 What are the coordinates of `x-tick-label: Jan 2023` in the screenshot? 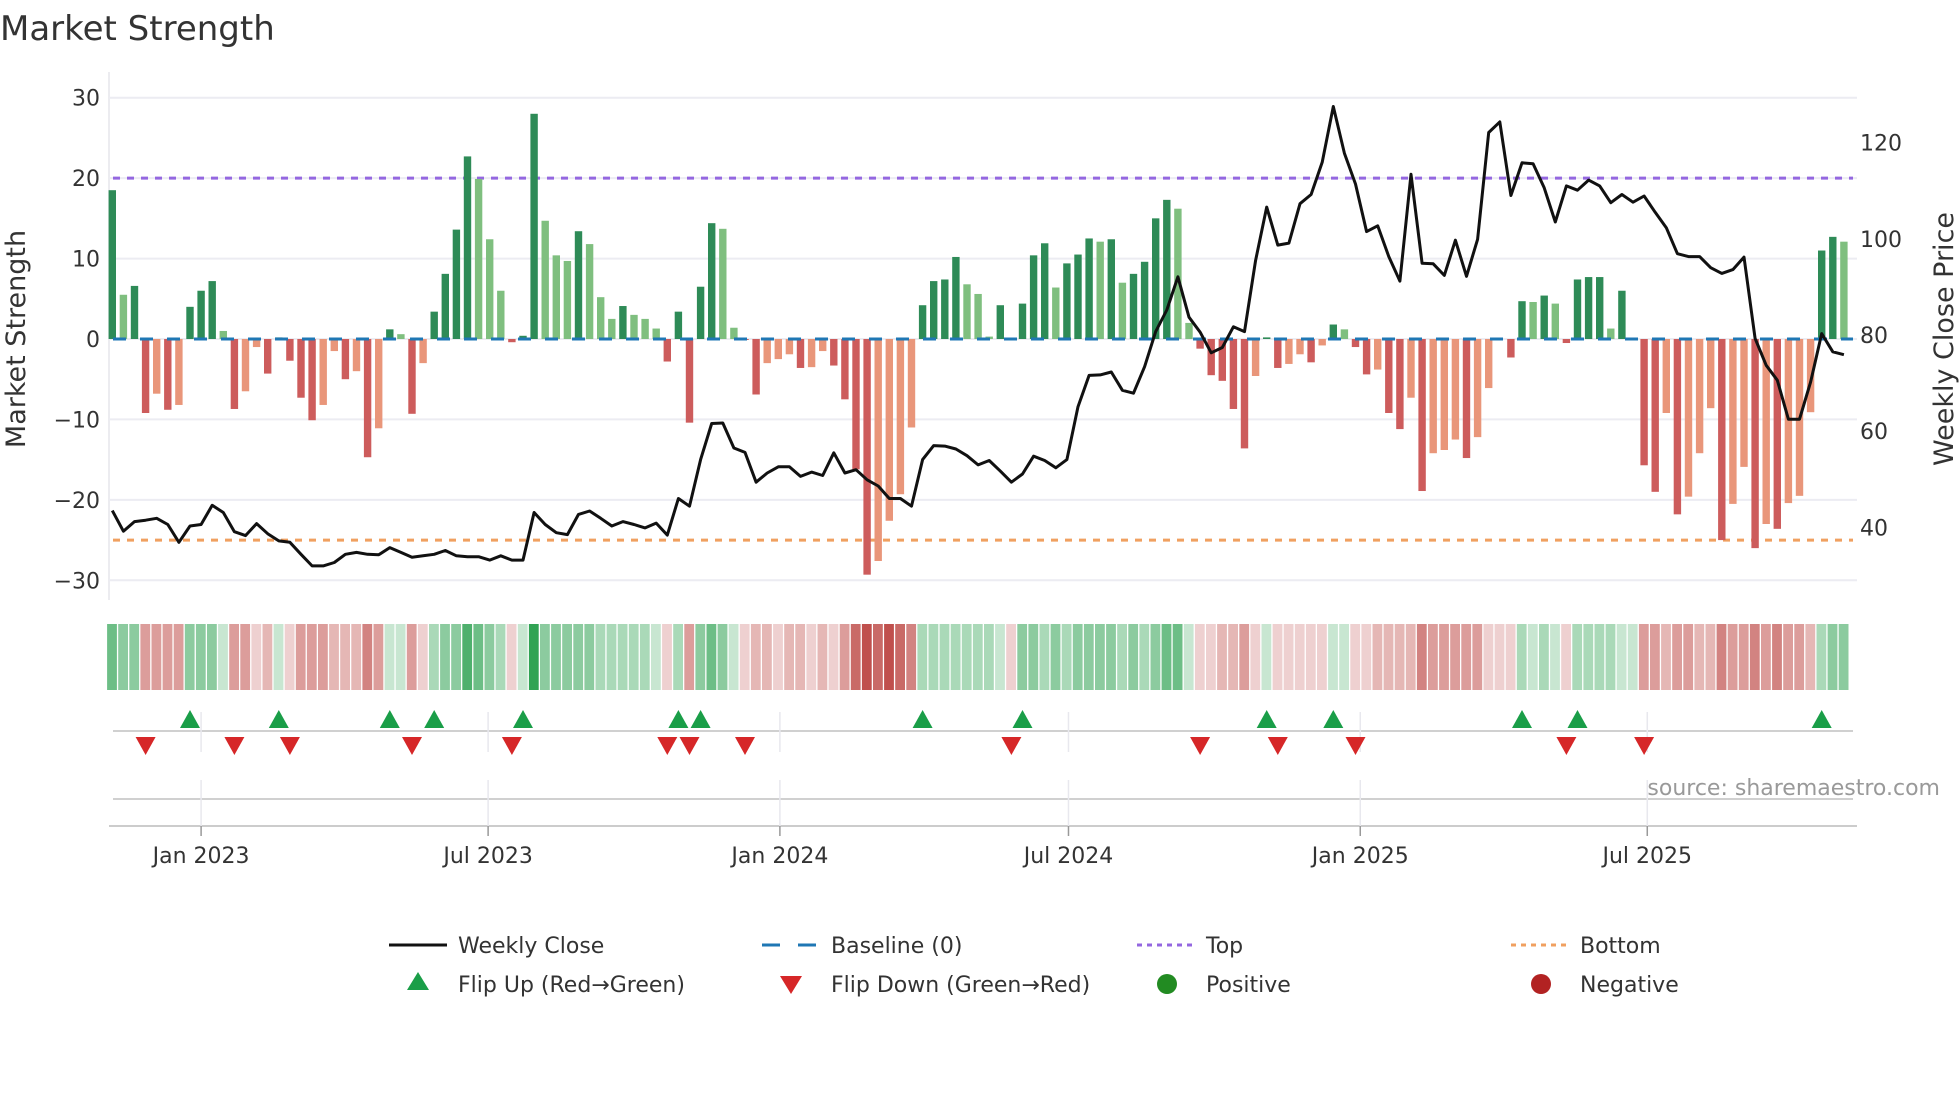 It's located at (200, 856).